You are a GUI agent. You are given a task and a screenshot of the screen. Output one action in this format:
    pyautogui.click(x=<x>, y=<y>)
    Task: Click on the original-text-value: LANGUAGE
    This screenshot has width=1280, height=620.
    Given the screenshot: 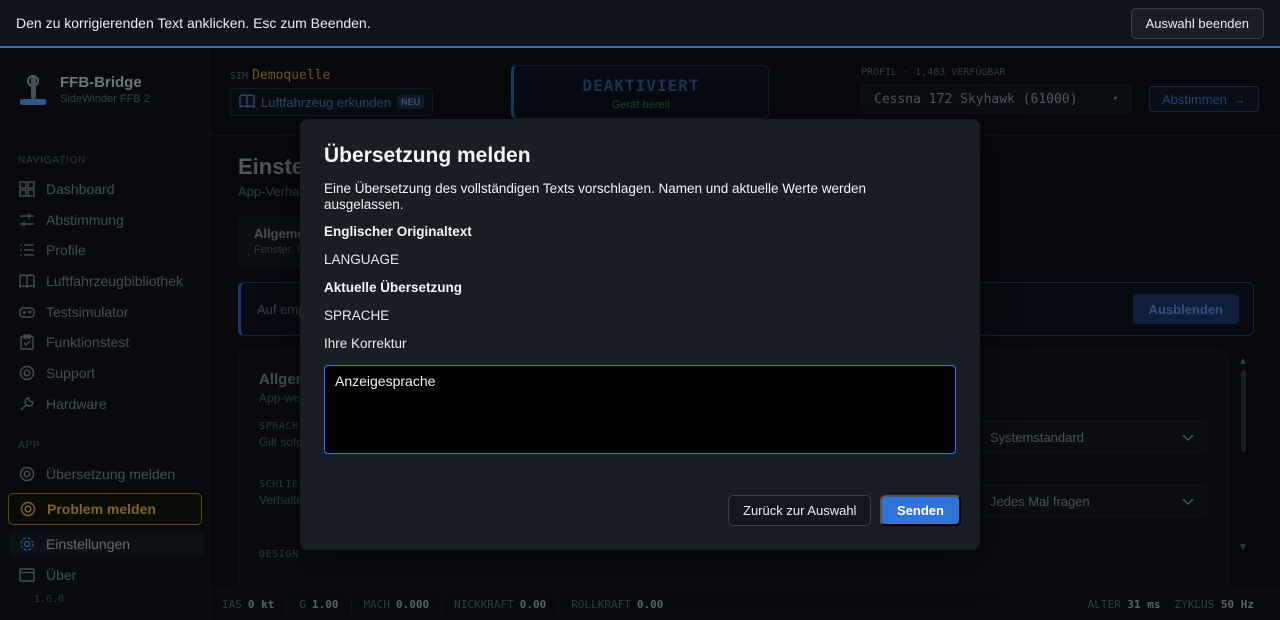 What is the action you would take?
    pyautogui.click(x=362, y=259)
    